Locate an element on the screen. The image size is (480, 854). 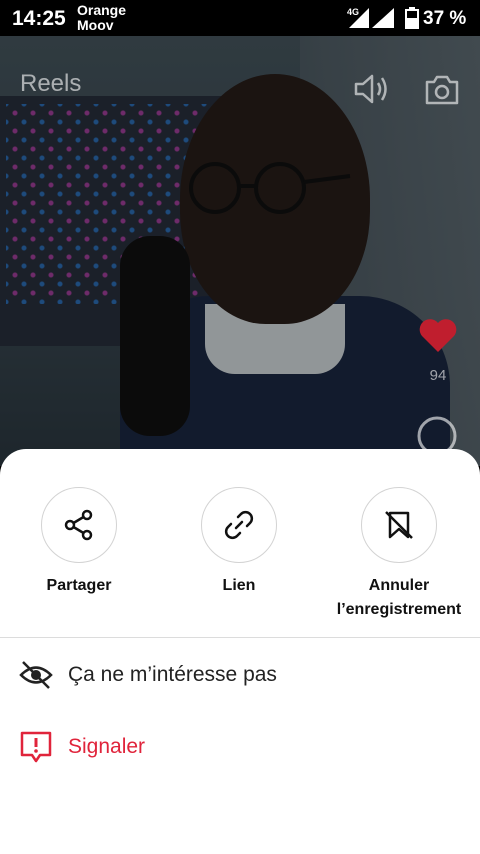
status-time: 14:25 is located at coordinates (39, 18).